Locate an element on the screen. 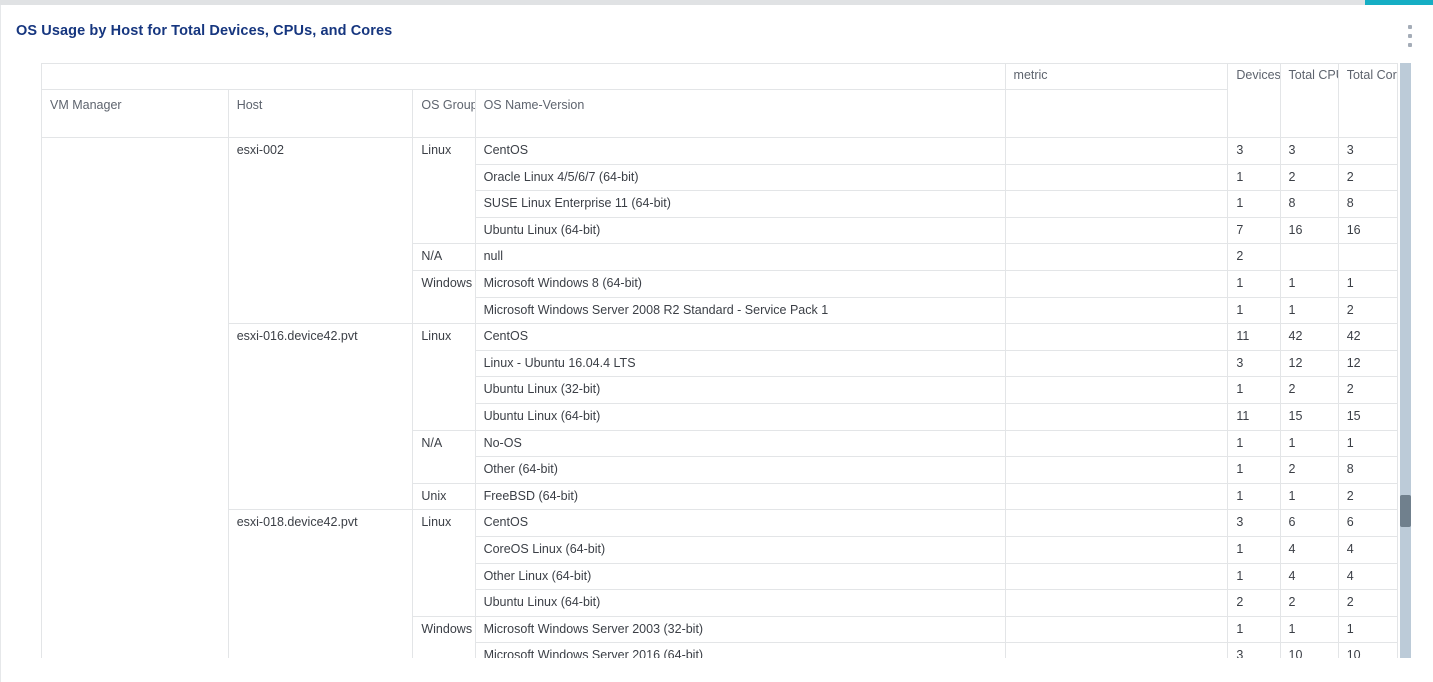 Image resolution: width=1433 pixels, height=682 pixels. cell-total-cores is located at coordinates (1367, 257).